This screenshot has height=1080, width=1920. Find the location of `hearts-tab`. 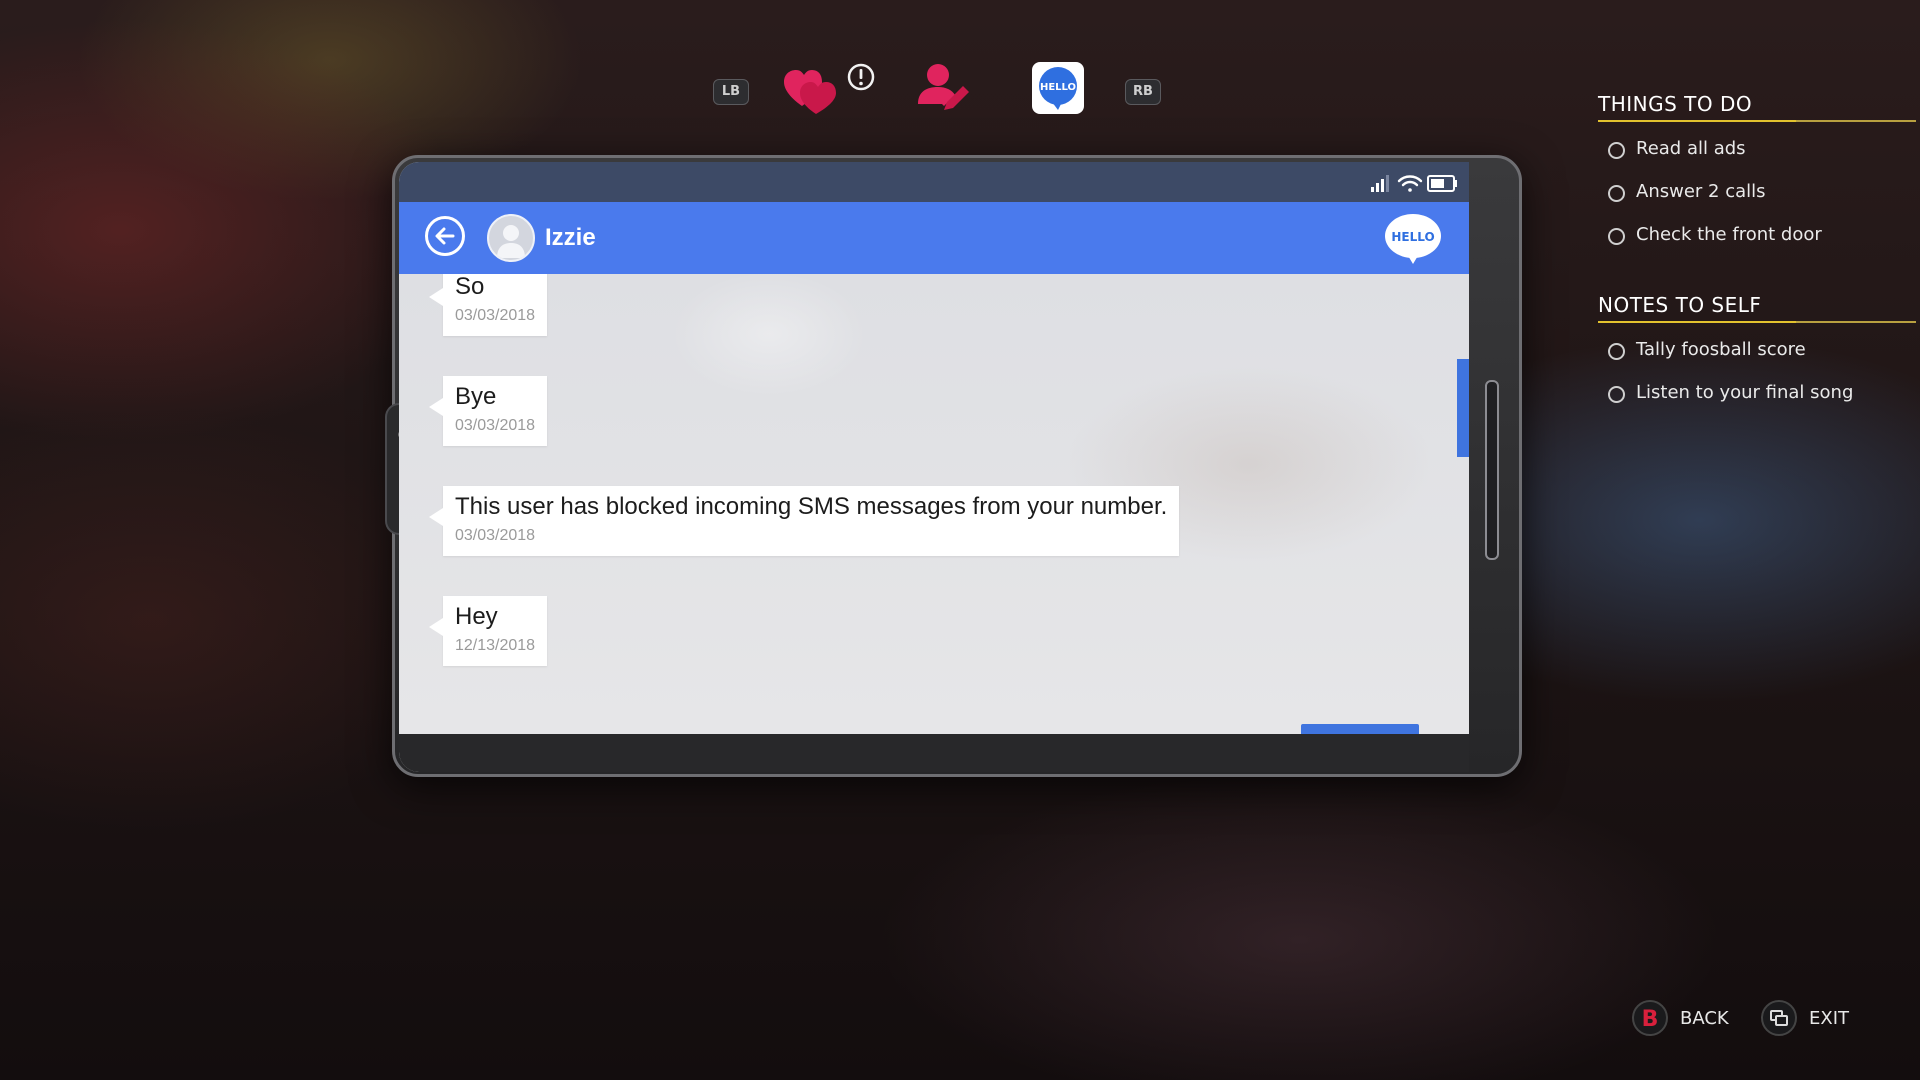

hearts-tab is located at coordinates (827, 89).